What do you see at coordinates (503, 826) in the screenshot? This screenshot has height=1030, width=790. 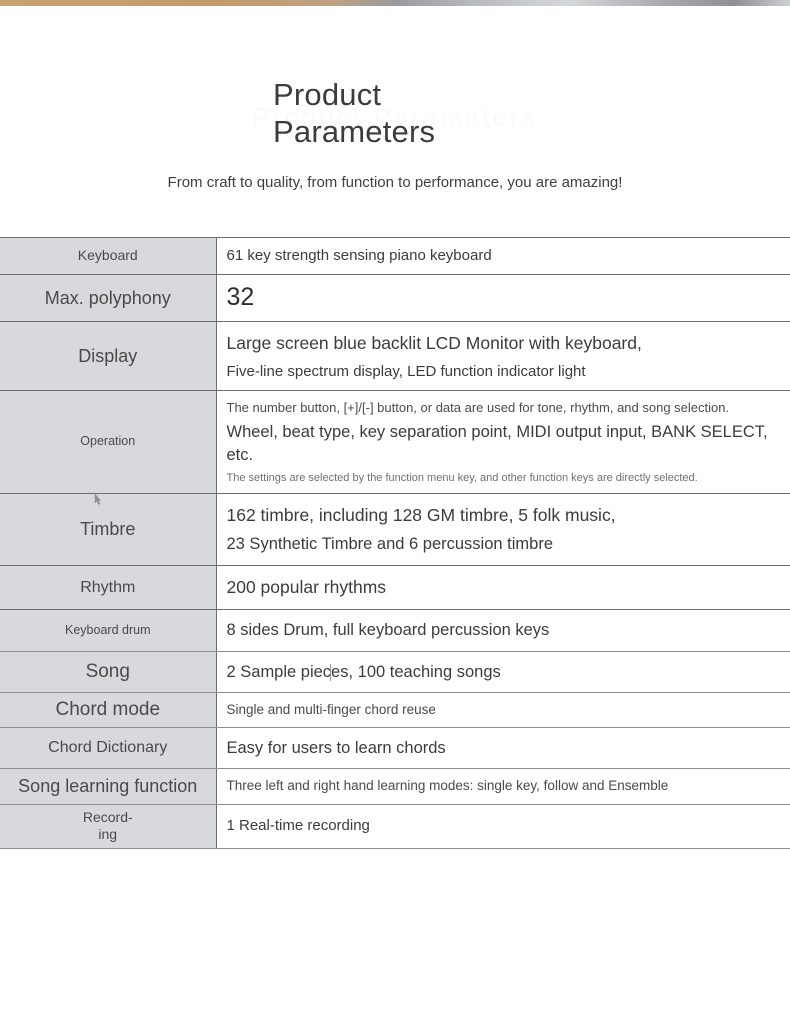 I see `spec-value-cell: 1 Real-time recording` at bounding box center [503, 826].